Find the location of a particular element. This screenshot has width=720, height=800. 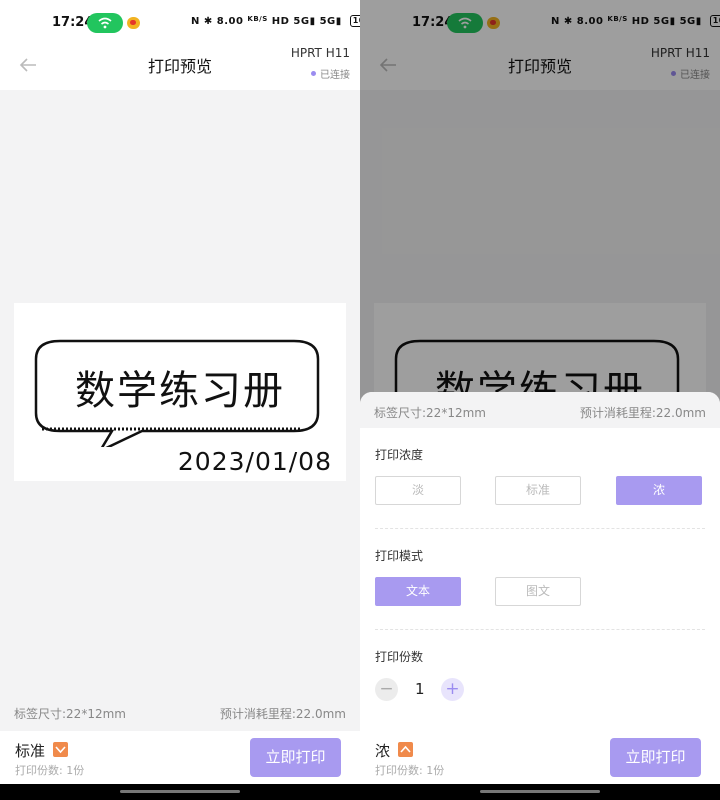

bottom-bar-active: 浓 打印份数: 1份 立即打印 is located at coordinates (540, 757).